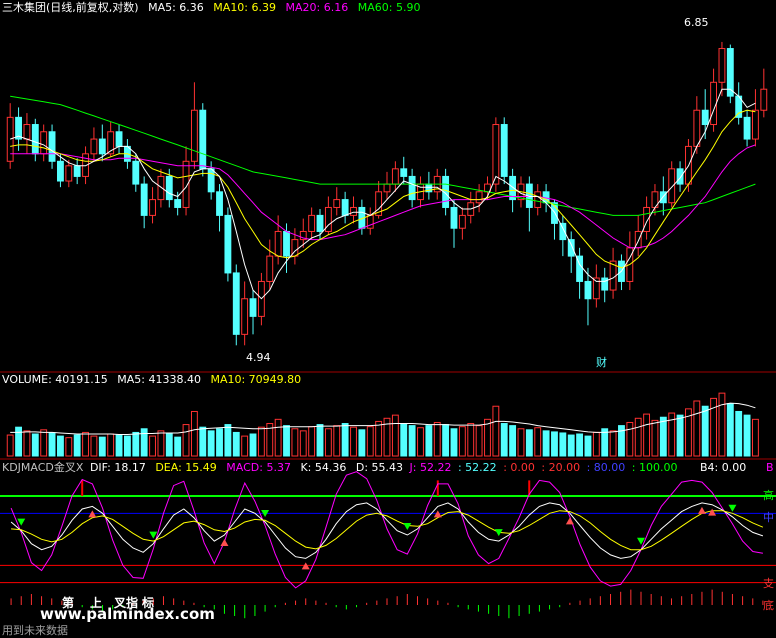 Image resolution: width=776 pixels, height=638 pixels. I want to click on b4-value: B4: 0.00, so click(723, 467).